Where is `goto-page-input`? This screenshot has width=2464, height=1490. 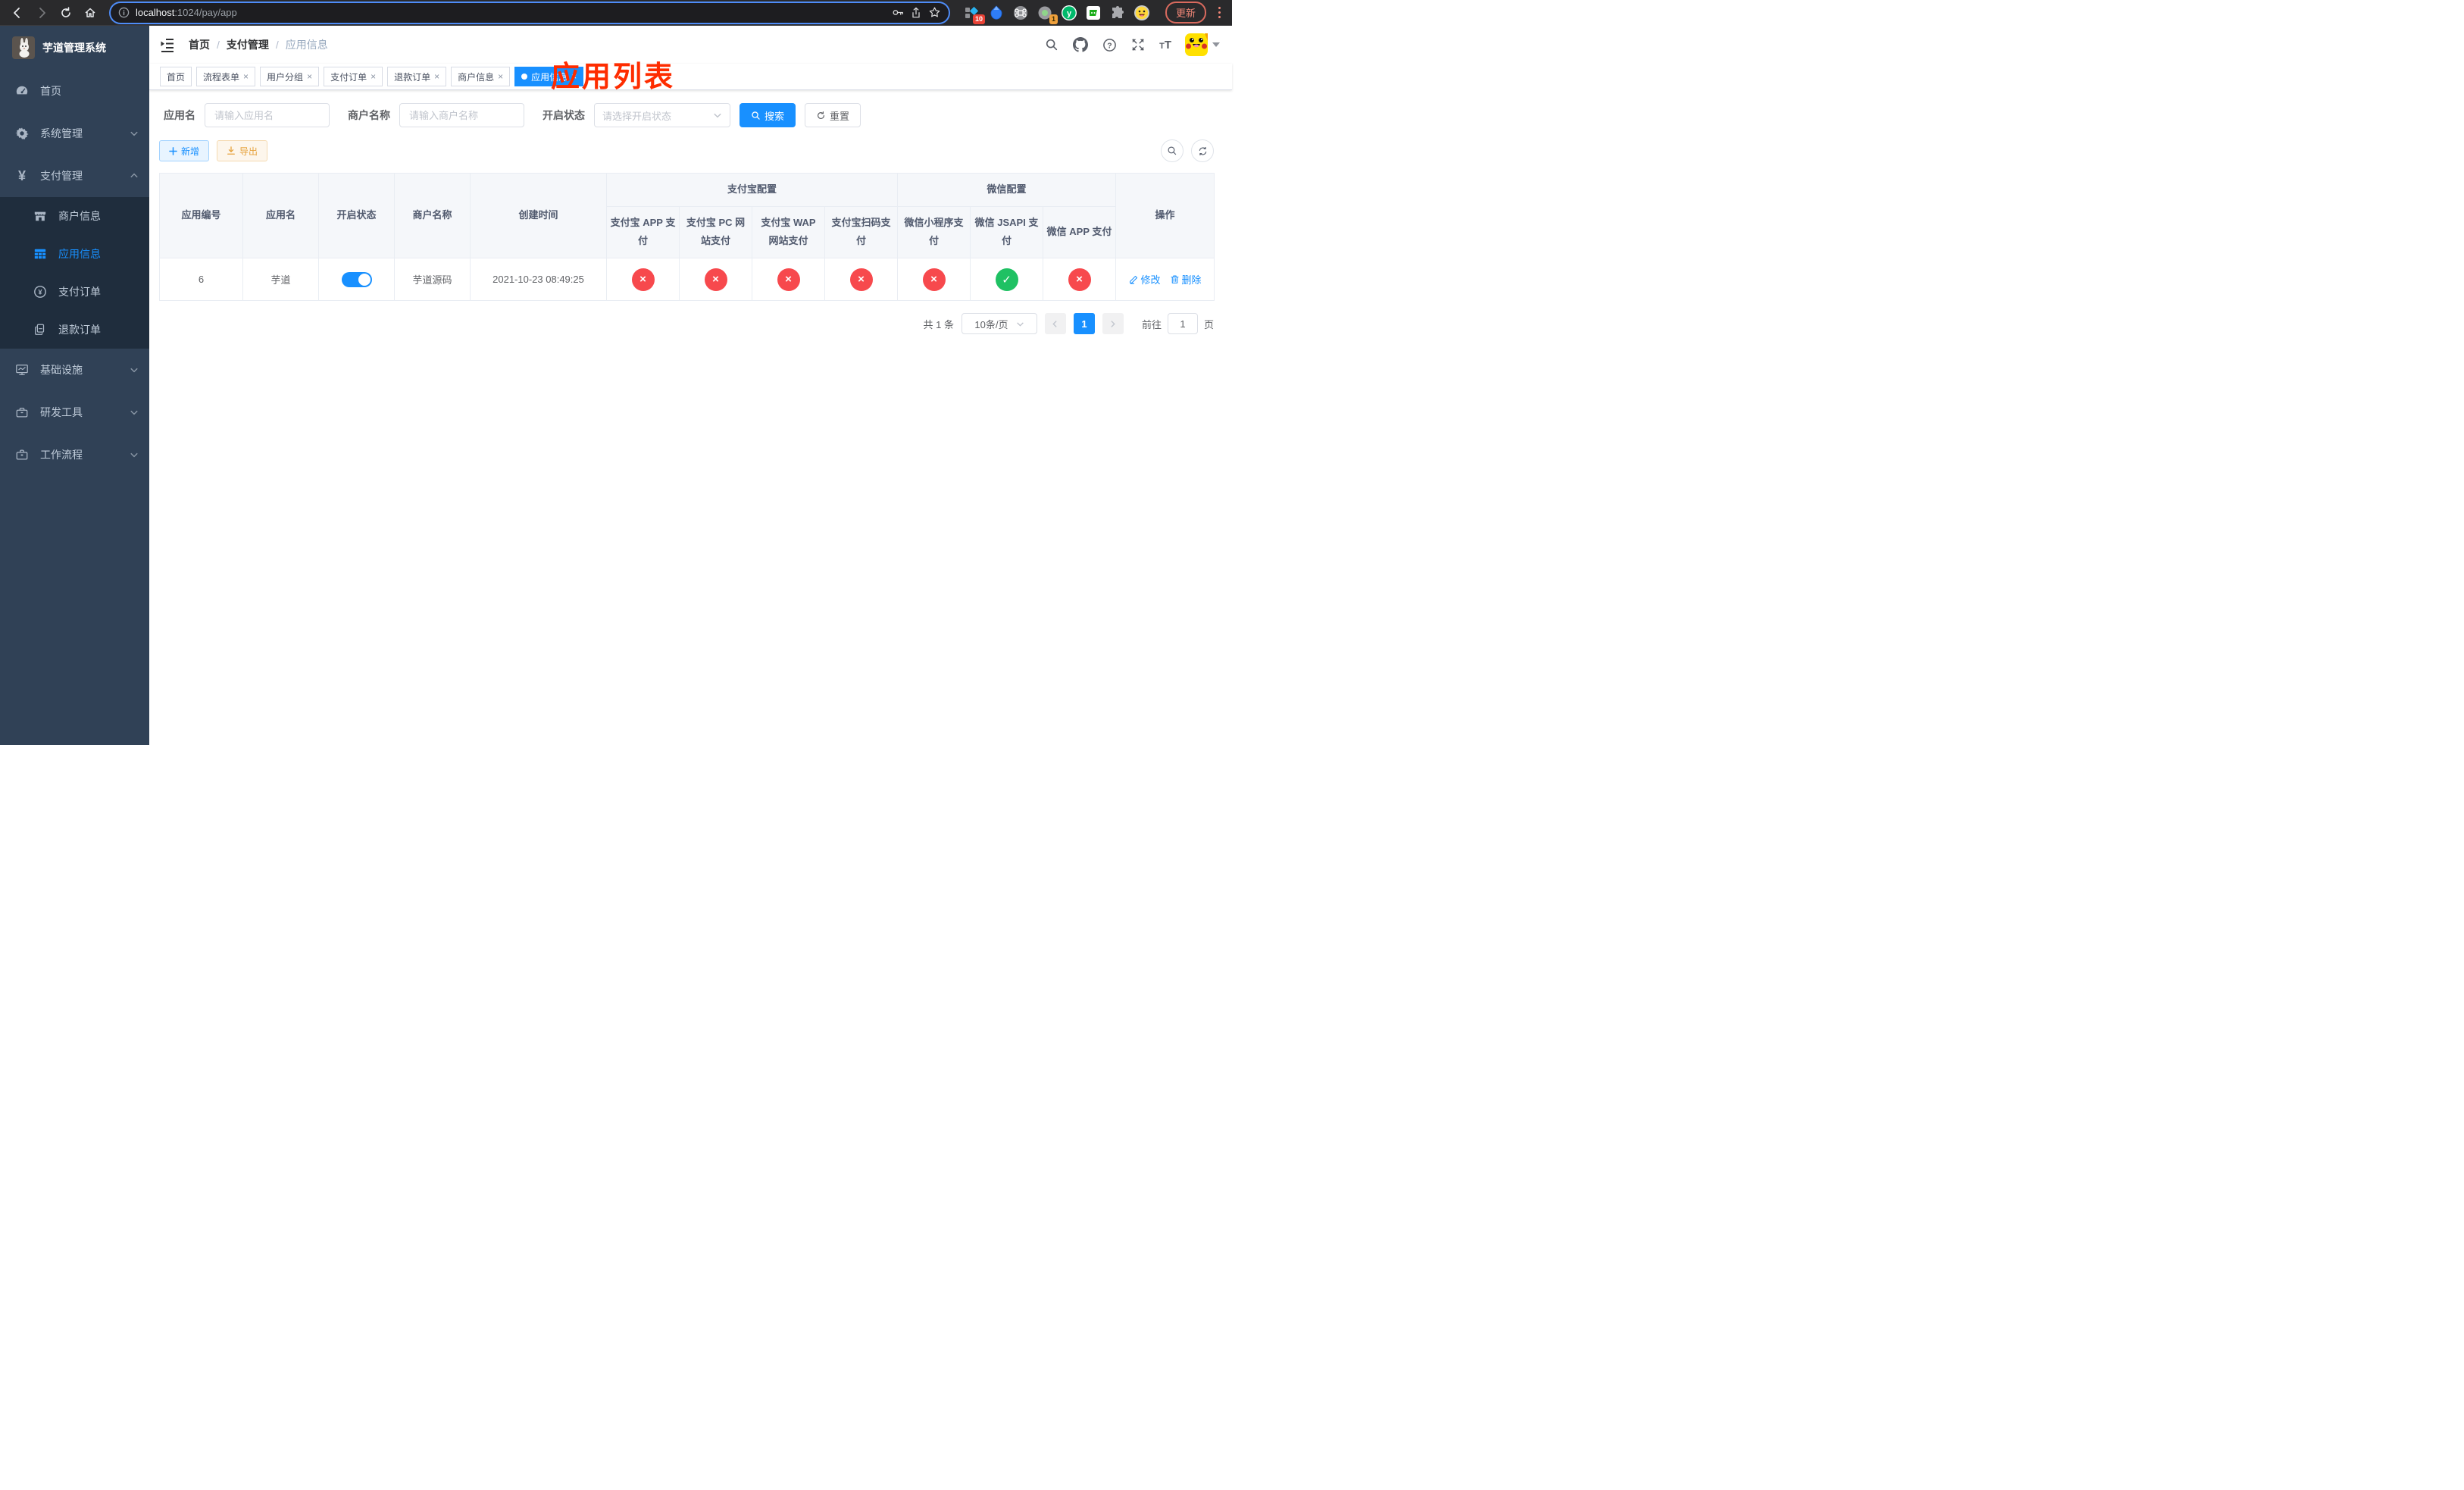 goto-page-input is located at coordinates (1182, 324).